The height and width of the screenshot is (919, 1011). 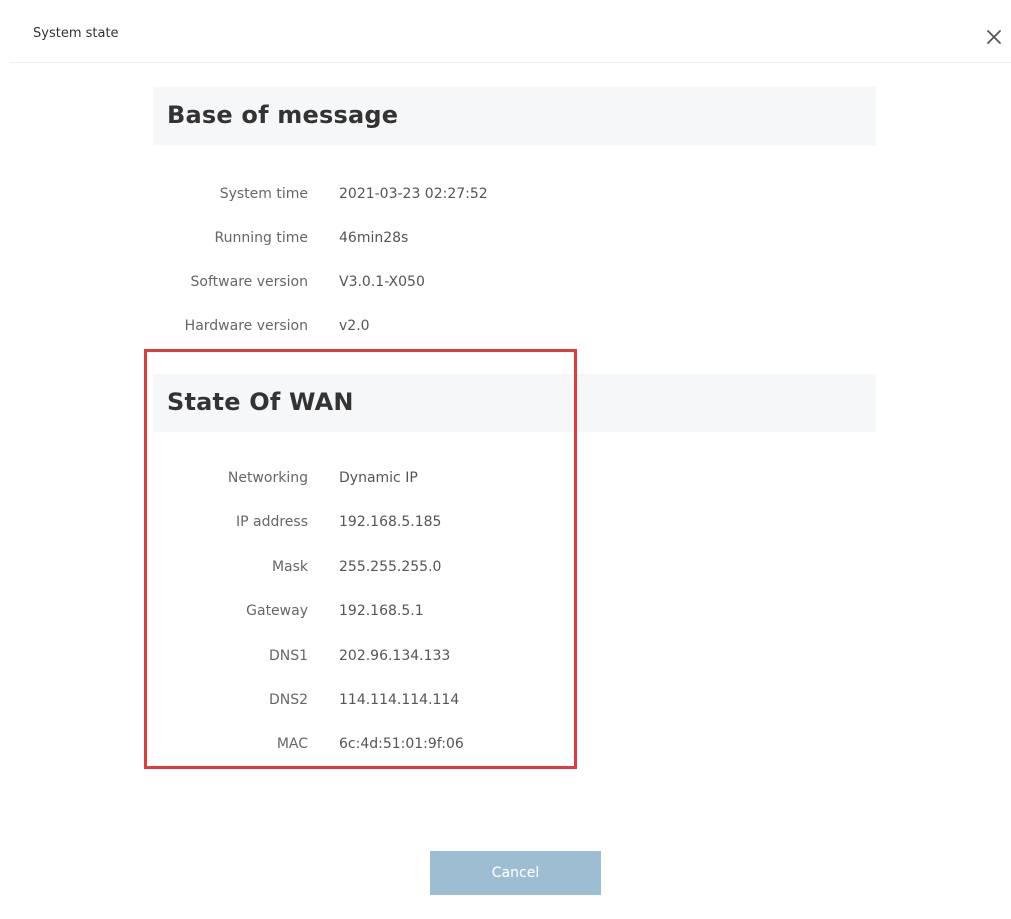 What do you see at coordinates (249, 282) in the screenshot?
I see `row-label: Software version` at bounding box center [249, 282].